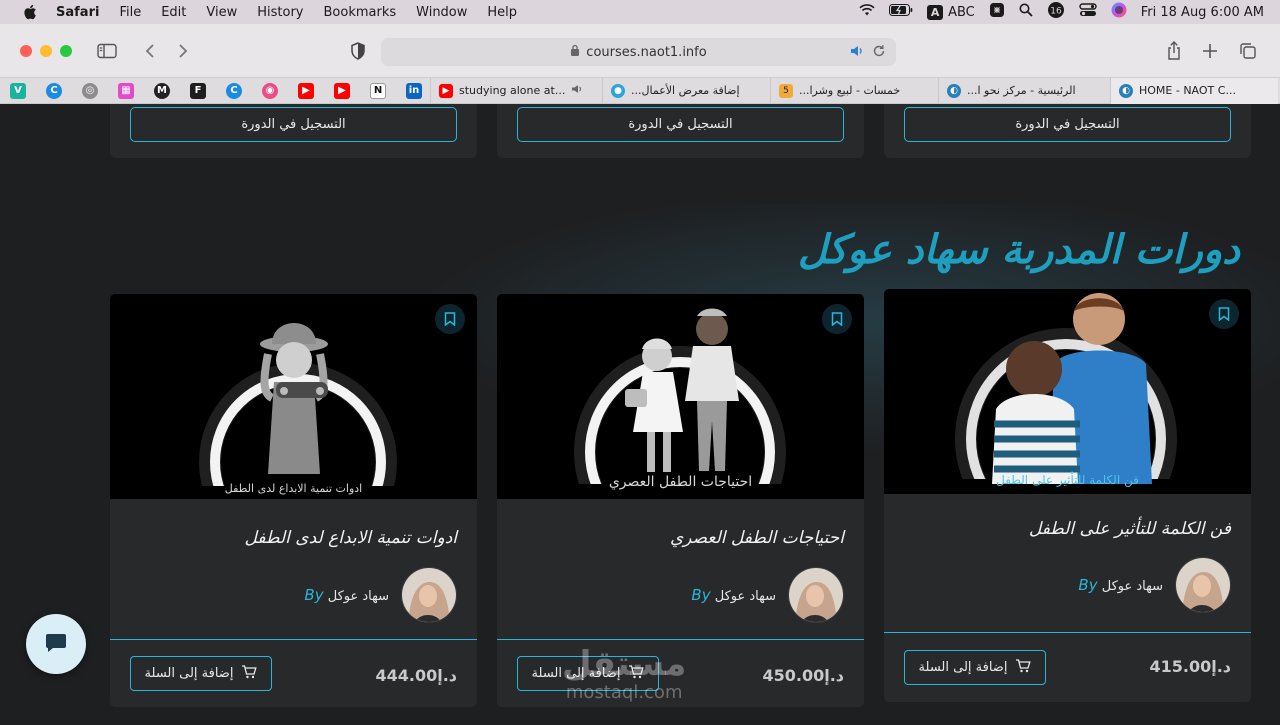 This screenshot has width=1280, height=725. I want to click on chat-button, so click(56, 644).